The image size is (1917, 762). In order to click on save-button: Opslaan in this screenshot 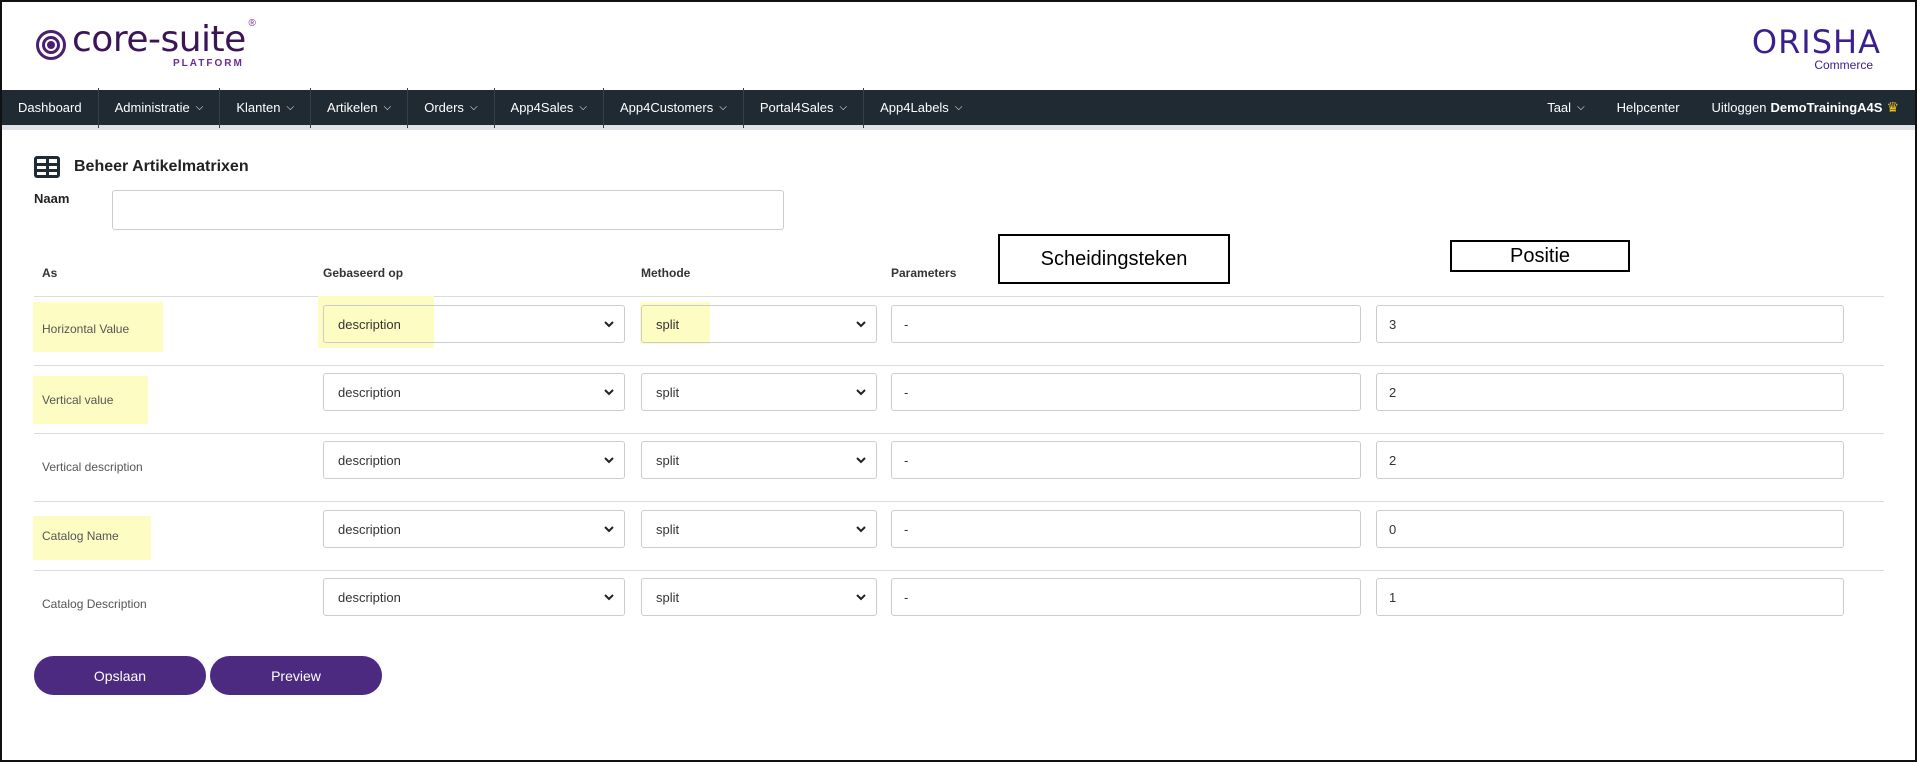, I will do `click(120, 675)`.